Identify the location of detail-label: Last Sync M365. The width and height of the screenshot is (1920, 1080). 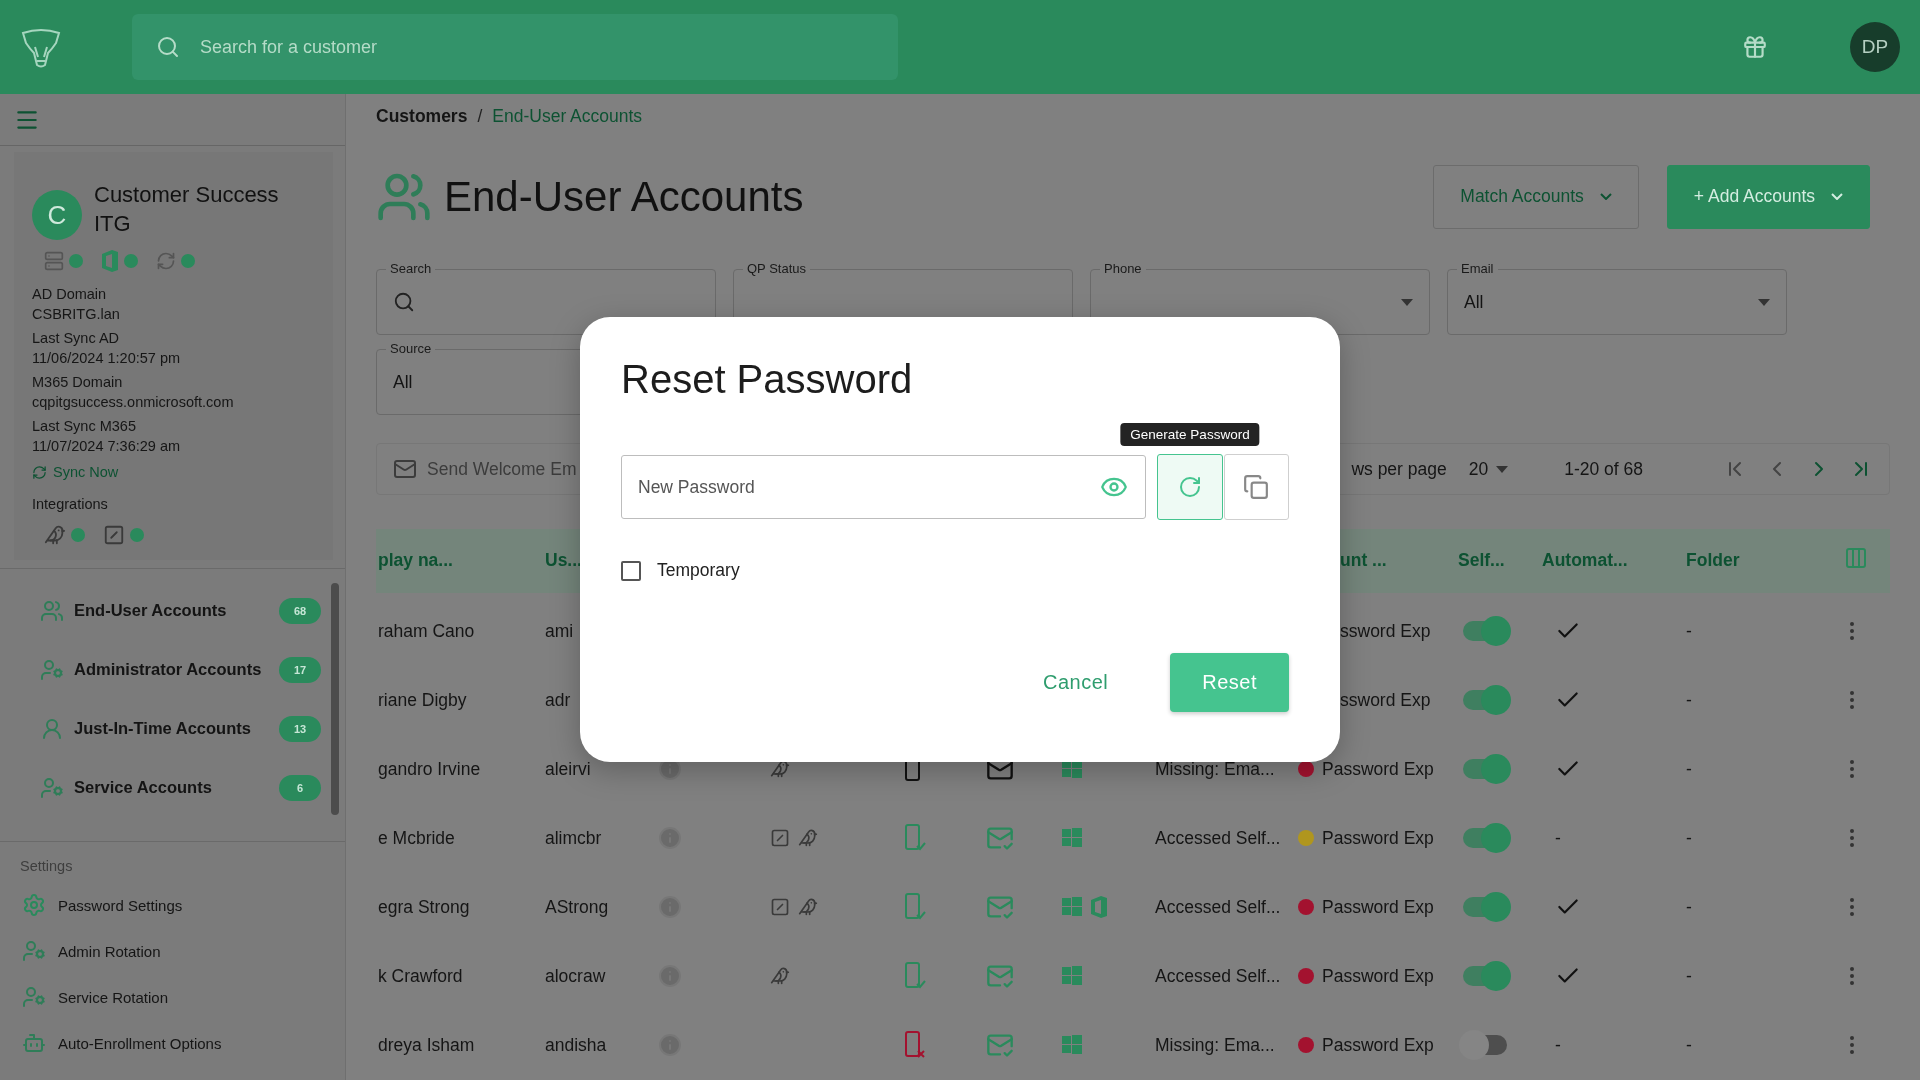
(84, 426).